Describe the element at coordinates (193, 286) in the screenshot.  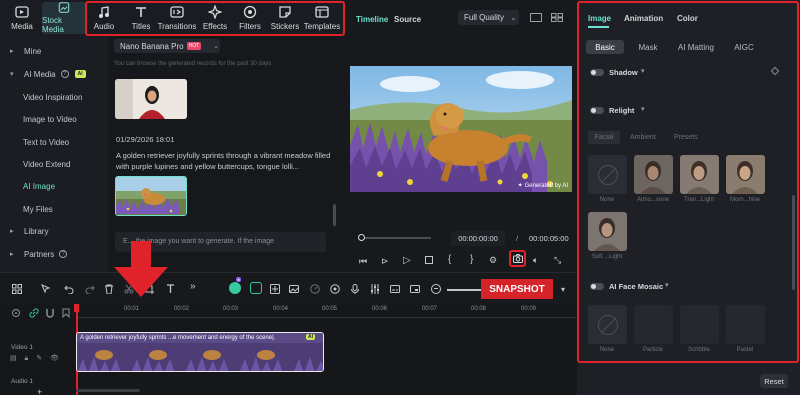
I see `more-tools-icon: »` at that location.